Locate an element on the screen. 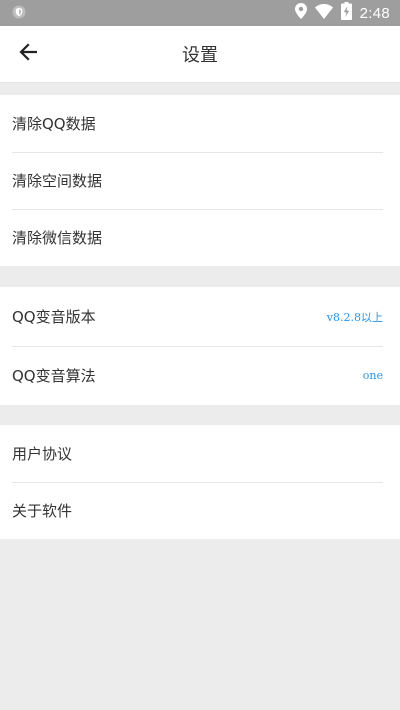 Image resolution: width=400 pixels, height=710 pixels. toolbar: 设置 is located at coordinates (200, 54).